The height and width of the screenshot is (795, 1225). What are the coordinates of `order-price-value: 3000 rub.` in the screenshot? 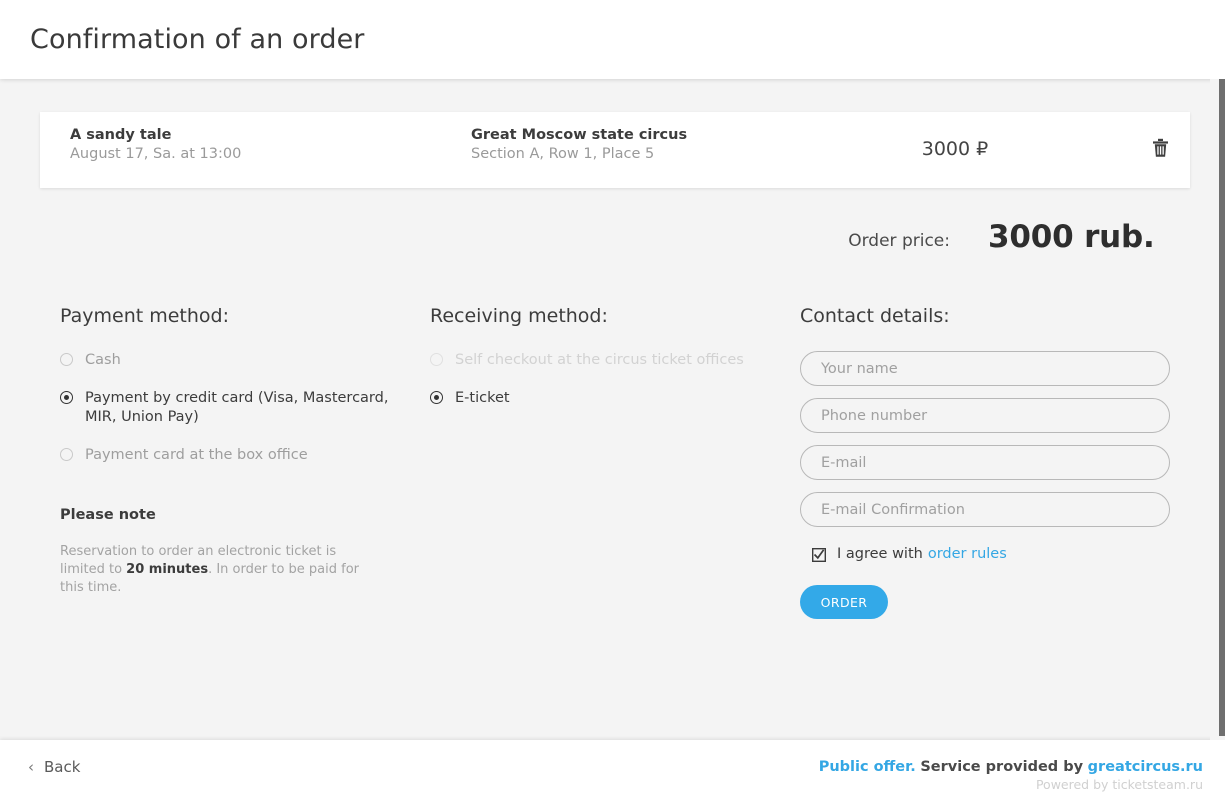 It's located at (1071, 237).